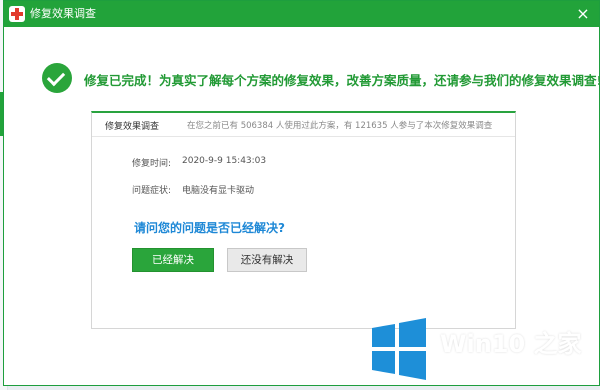 This screenshot has height=390, width=600. I want to click on watermark: Win10 之家 www.win10xitong.com, so click(484, 354).